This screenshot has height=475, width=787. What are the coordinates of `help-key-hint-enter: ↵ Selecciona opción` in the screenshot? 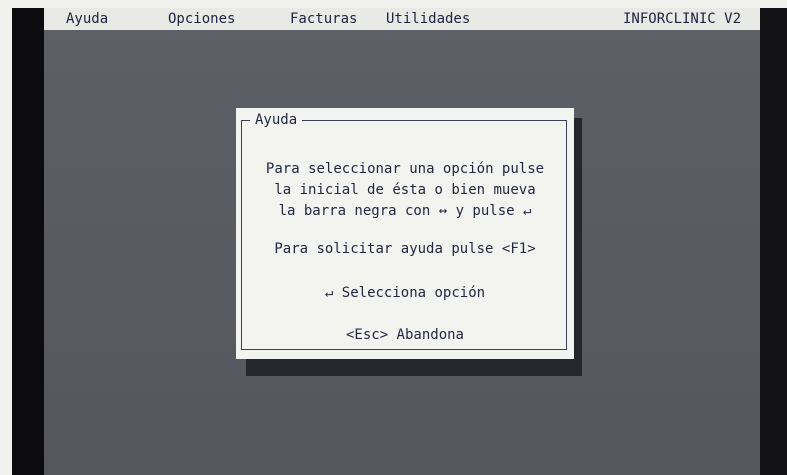 It's located at (405, 293).